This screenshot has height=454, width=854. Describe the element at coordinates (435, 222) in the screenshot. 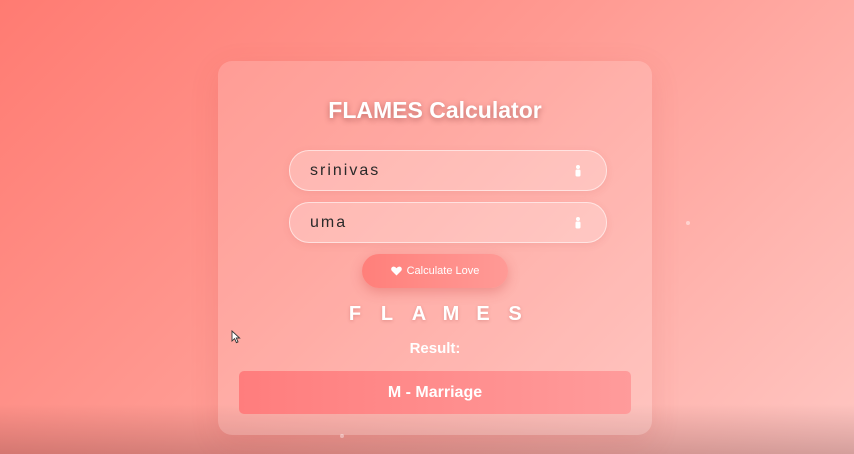

I see `second-name-input` at that location.